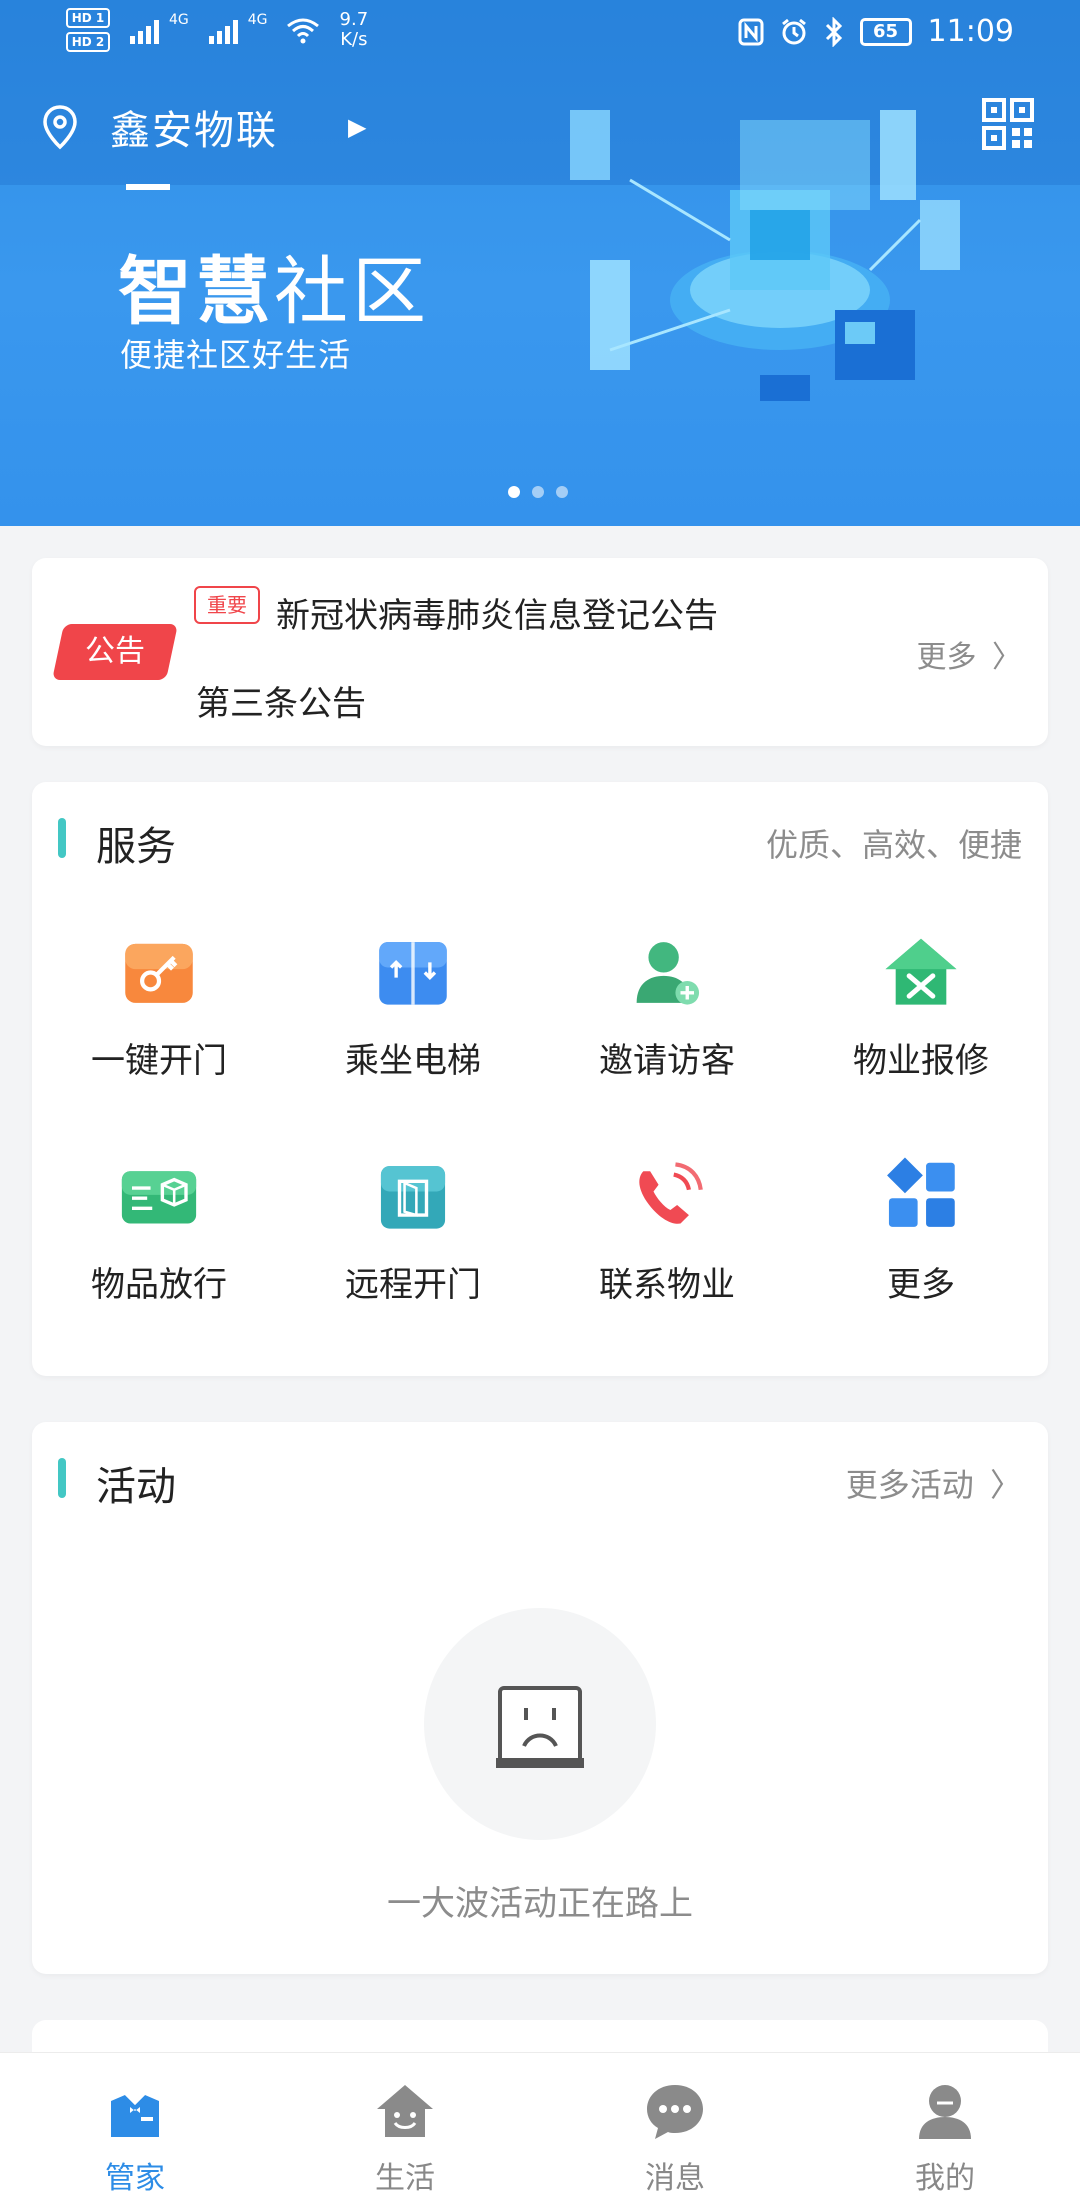  Describe the element at coordinates (540, 652) in the screenshot. I see `notice-card: 公告 重要 新冠状病毒肺炎信息登记公告 第三条公告 更多 〉` at that location.